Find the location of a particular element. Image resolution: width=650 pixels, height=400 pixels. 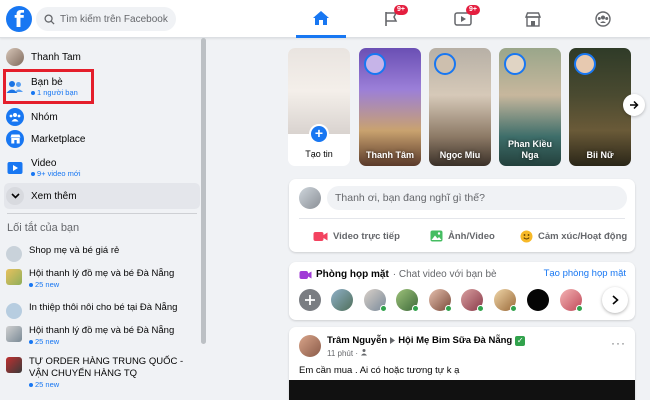

sidebar-item-marketplace: Marketplace is located at coordinates (102, 139).